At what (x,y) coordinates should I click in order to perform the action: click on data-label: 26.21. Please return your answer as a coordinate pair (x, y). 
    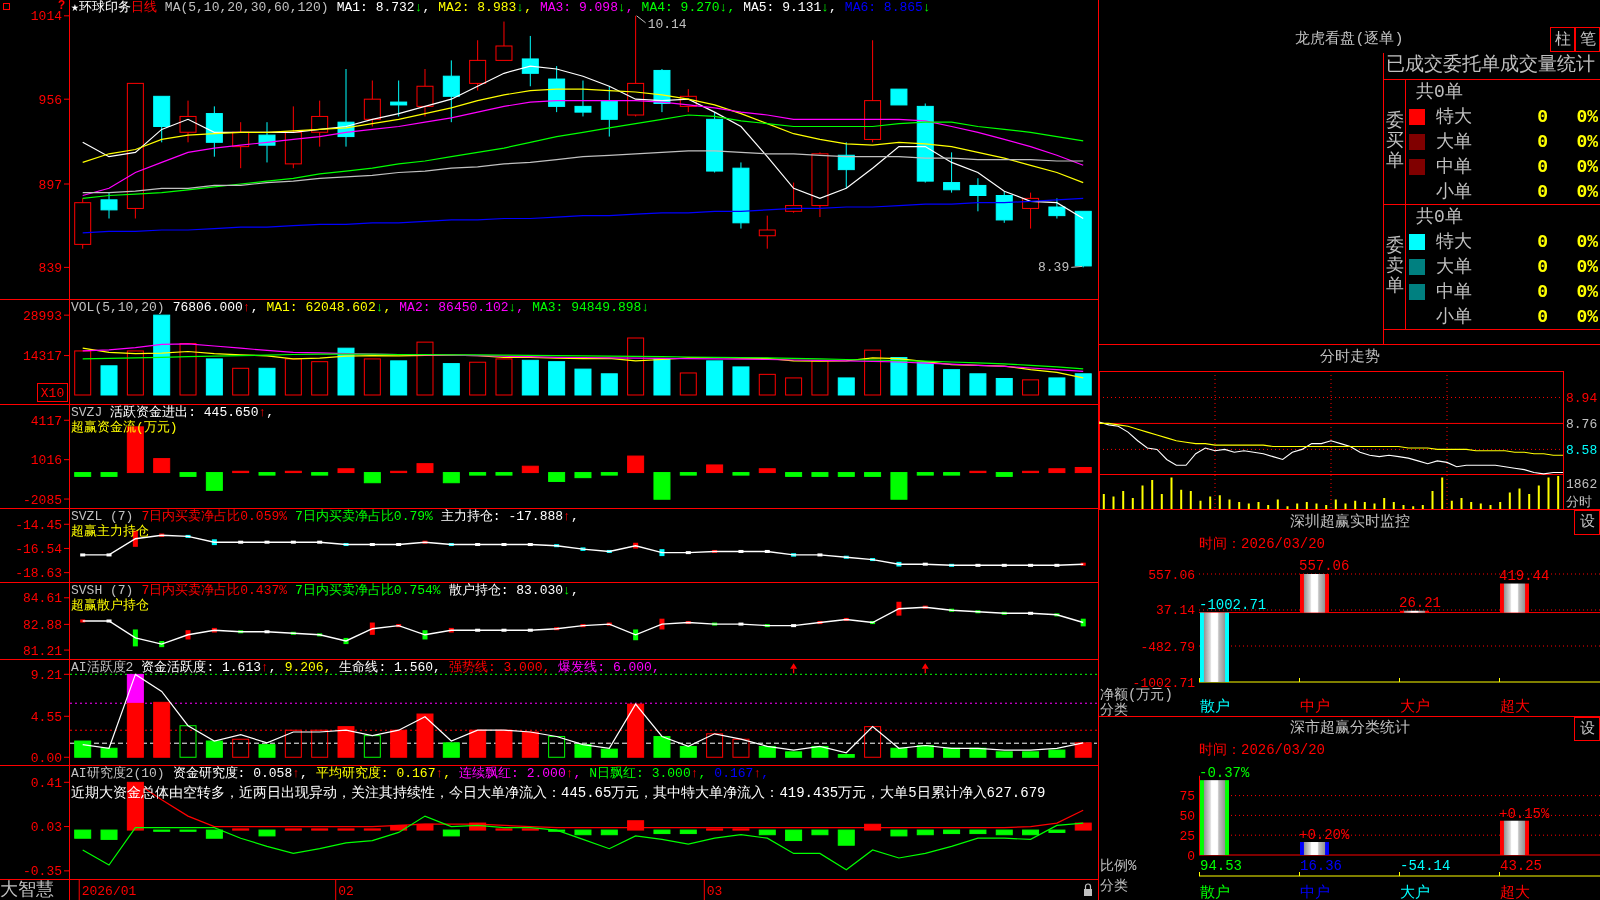
    Looking at the image, I should click on (1420, 602).